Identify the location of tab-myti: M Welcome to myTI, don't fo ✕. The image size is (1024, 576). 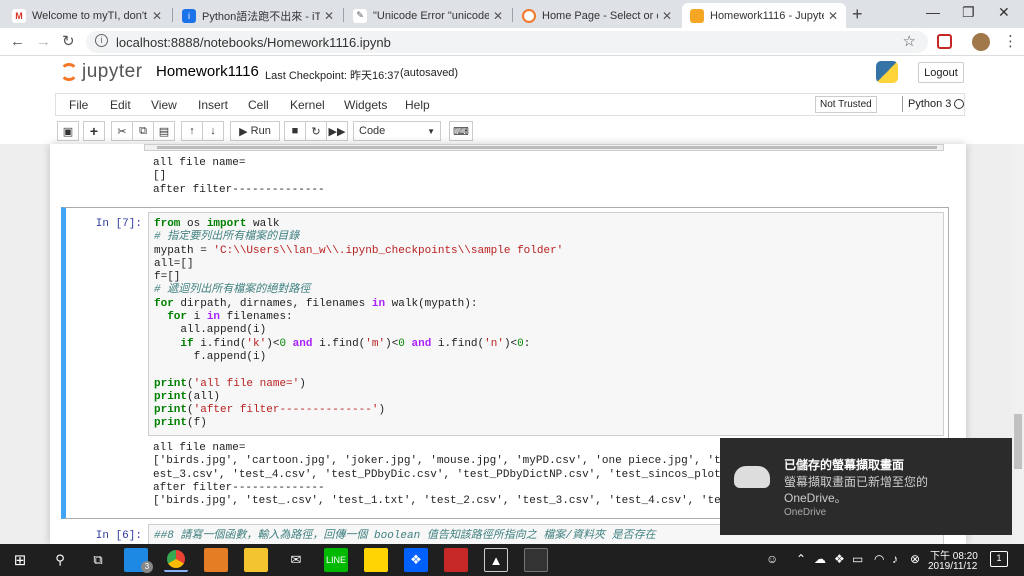
(87, 15).